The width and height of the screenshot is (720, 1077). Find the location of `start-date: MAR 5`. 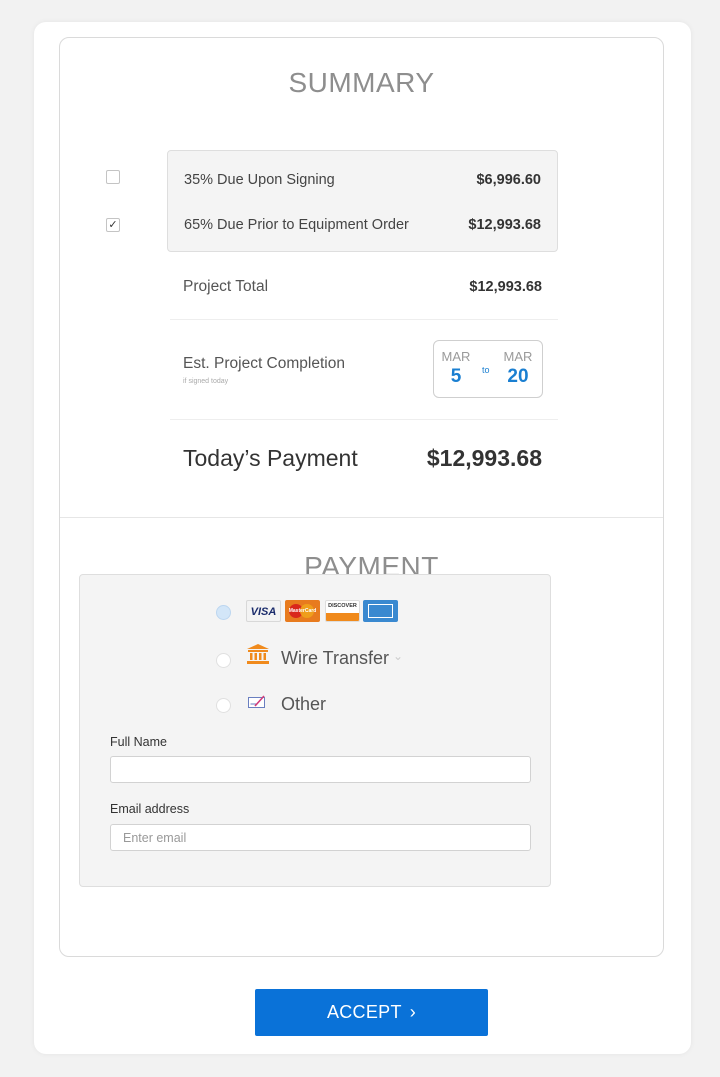

start-date: MAR 5 is located at coordinates (456, 368).